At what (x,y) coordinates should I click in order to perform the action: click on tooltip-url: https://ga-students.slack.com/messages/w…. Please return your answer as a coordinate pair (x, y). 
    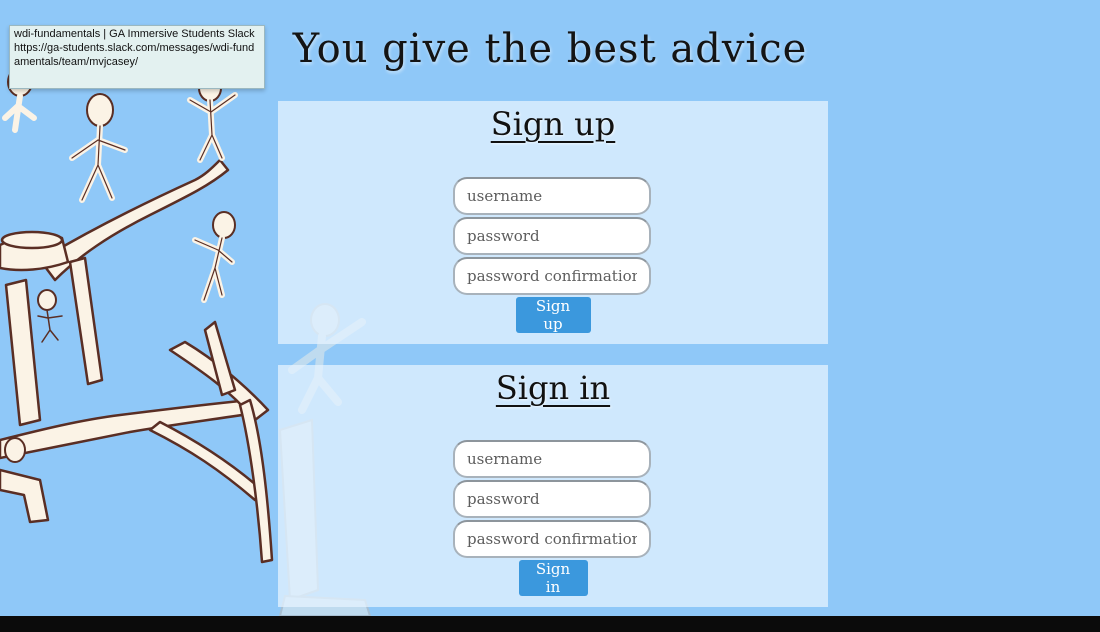
    Looking at the image, I should click on (134, 55).